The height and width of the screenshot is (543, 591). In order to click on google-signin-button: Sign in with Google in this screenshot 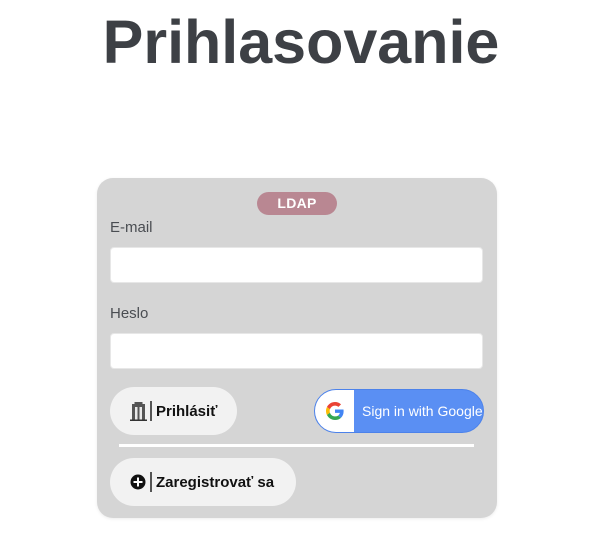, I will do `click(399, 411)`.